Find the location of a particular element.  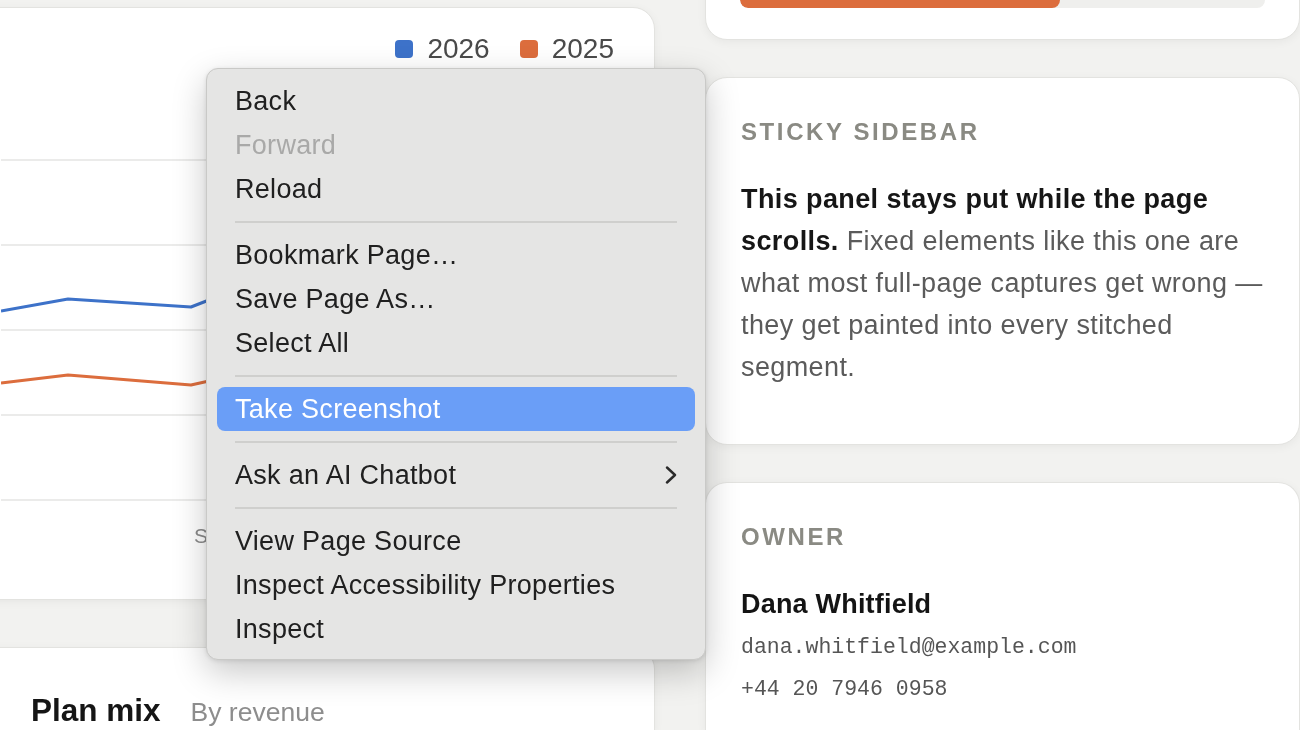

menu-item: Inspect Accessibility Properties is located at coordinates (456, 585).